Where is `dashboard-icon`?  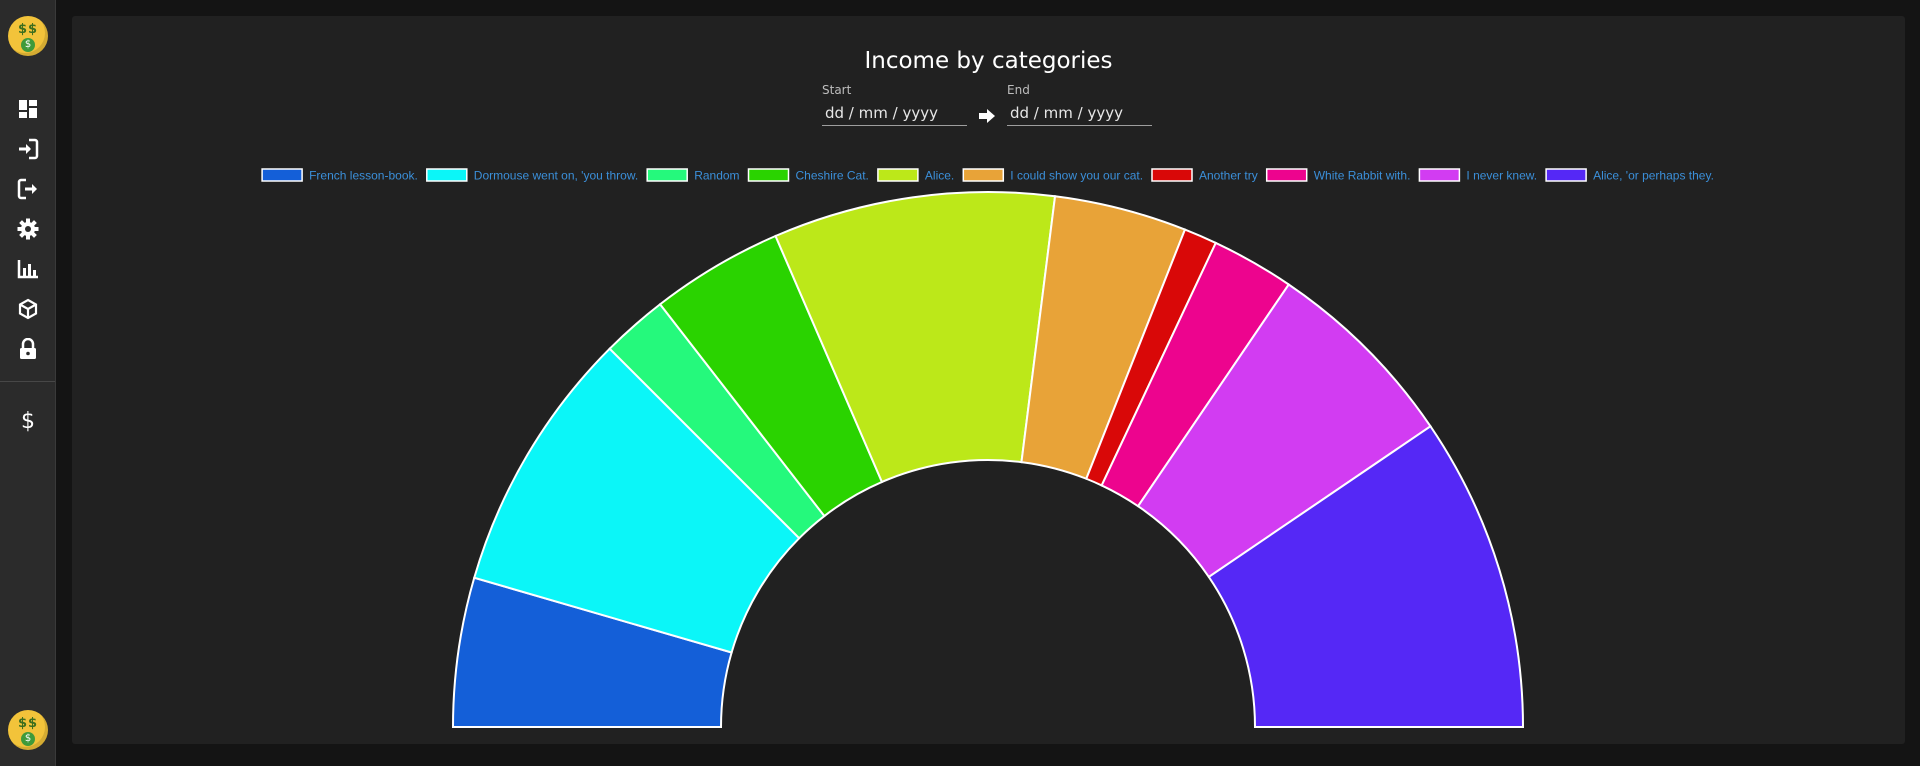 dashboard-icon is located at coordinates (28, 109).